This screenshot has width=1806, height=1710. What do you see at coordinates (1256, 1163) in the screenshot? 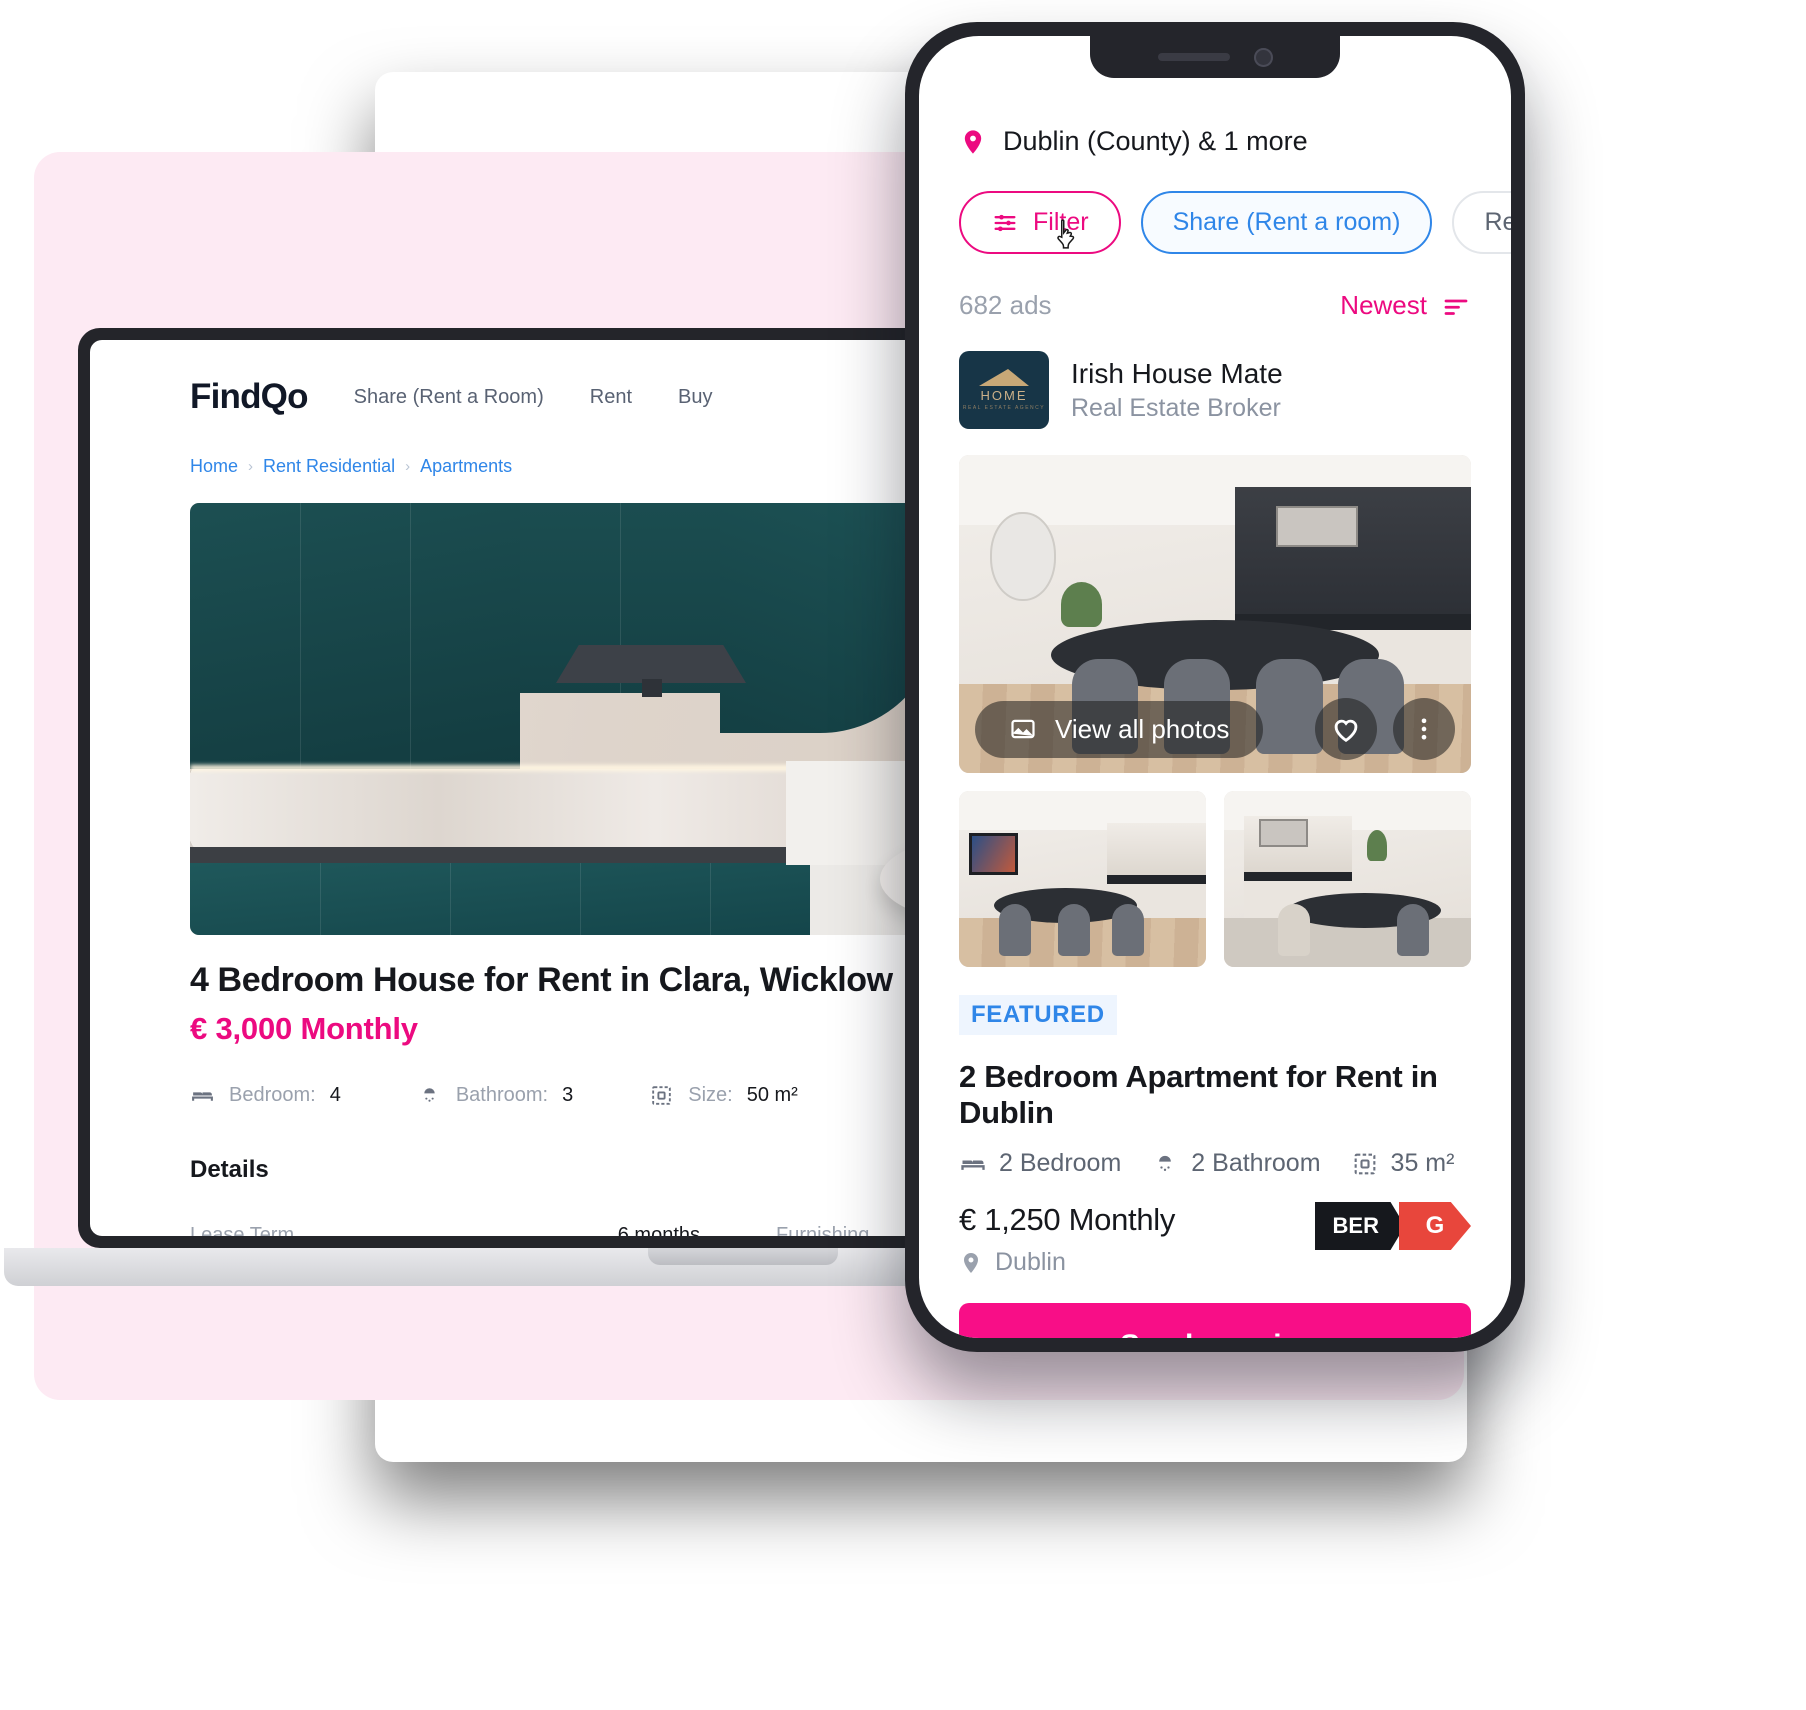
I see `card-spec-bathroom-label: 2 Bathroom` at bounding box center [1256, 1163].